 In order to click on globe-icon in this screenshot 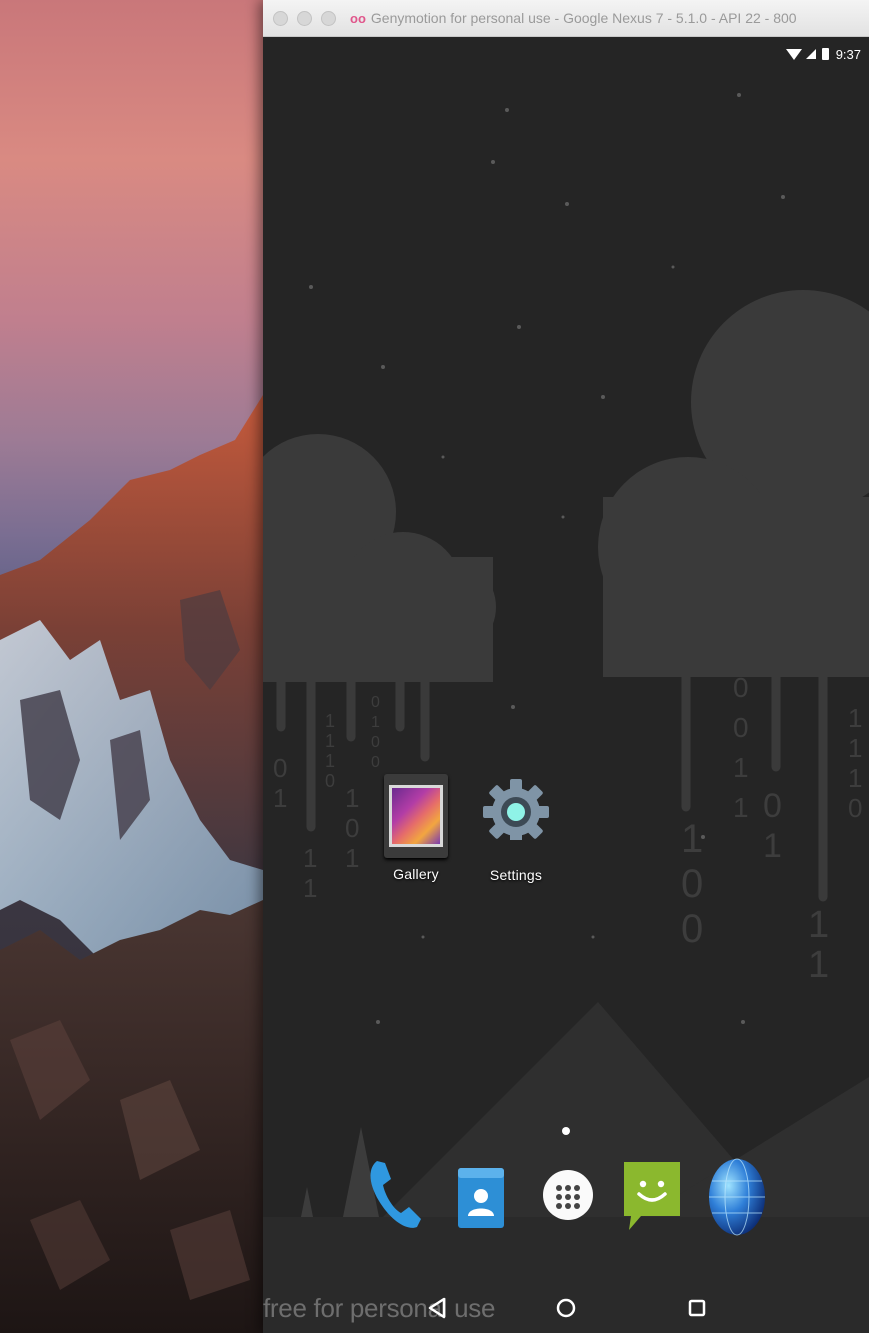, I will do `click(737, 1197)`.